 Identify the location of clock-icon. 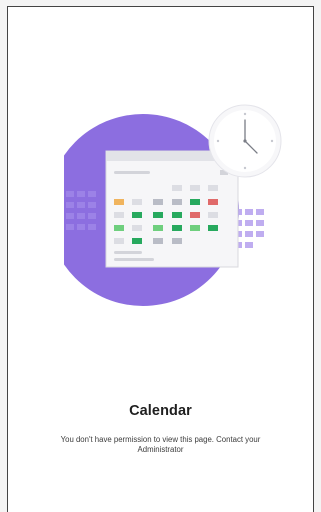
(245, 141).